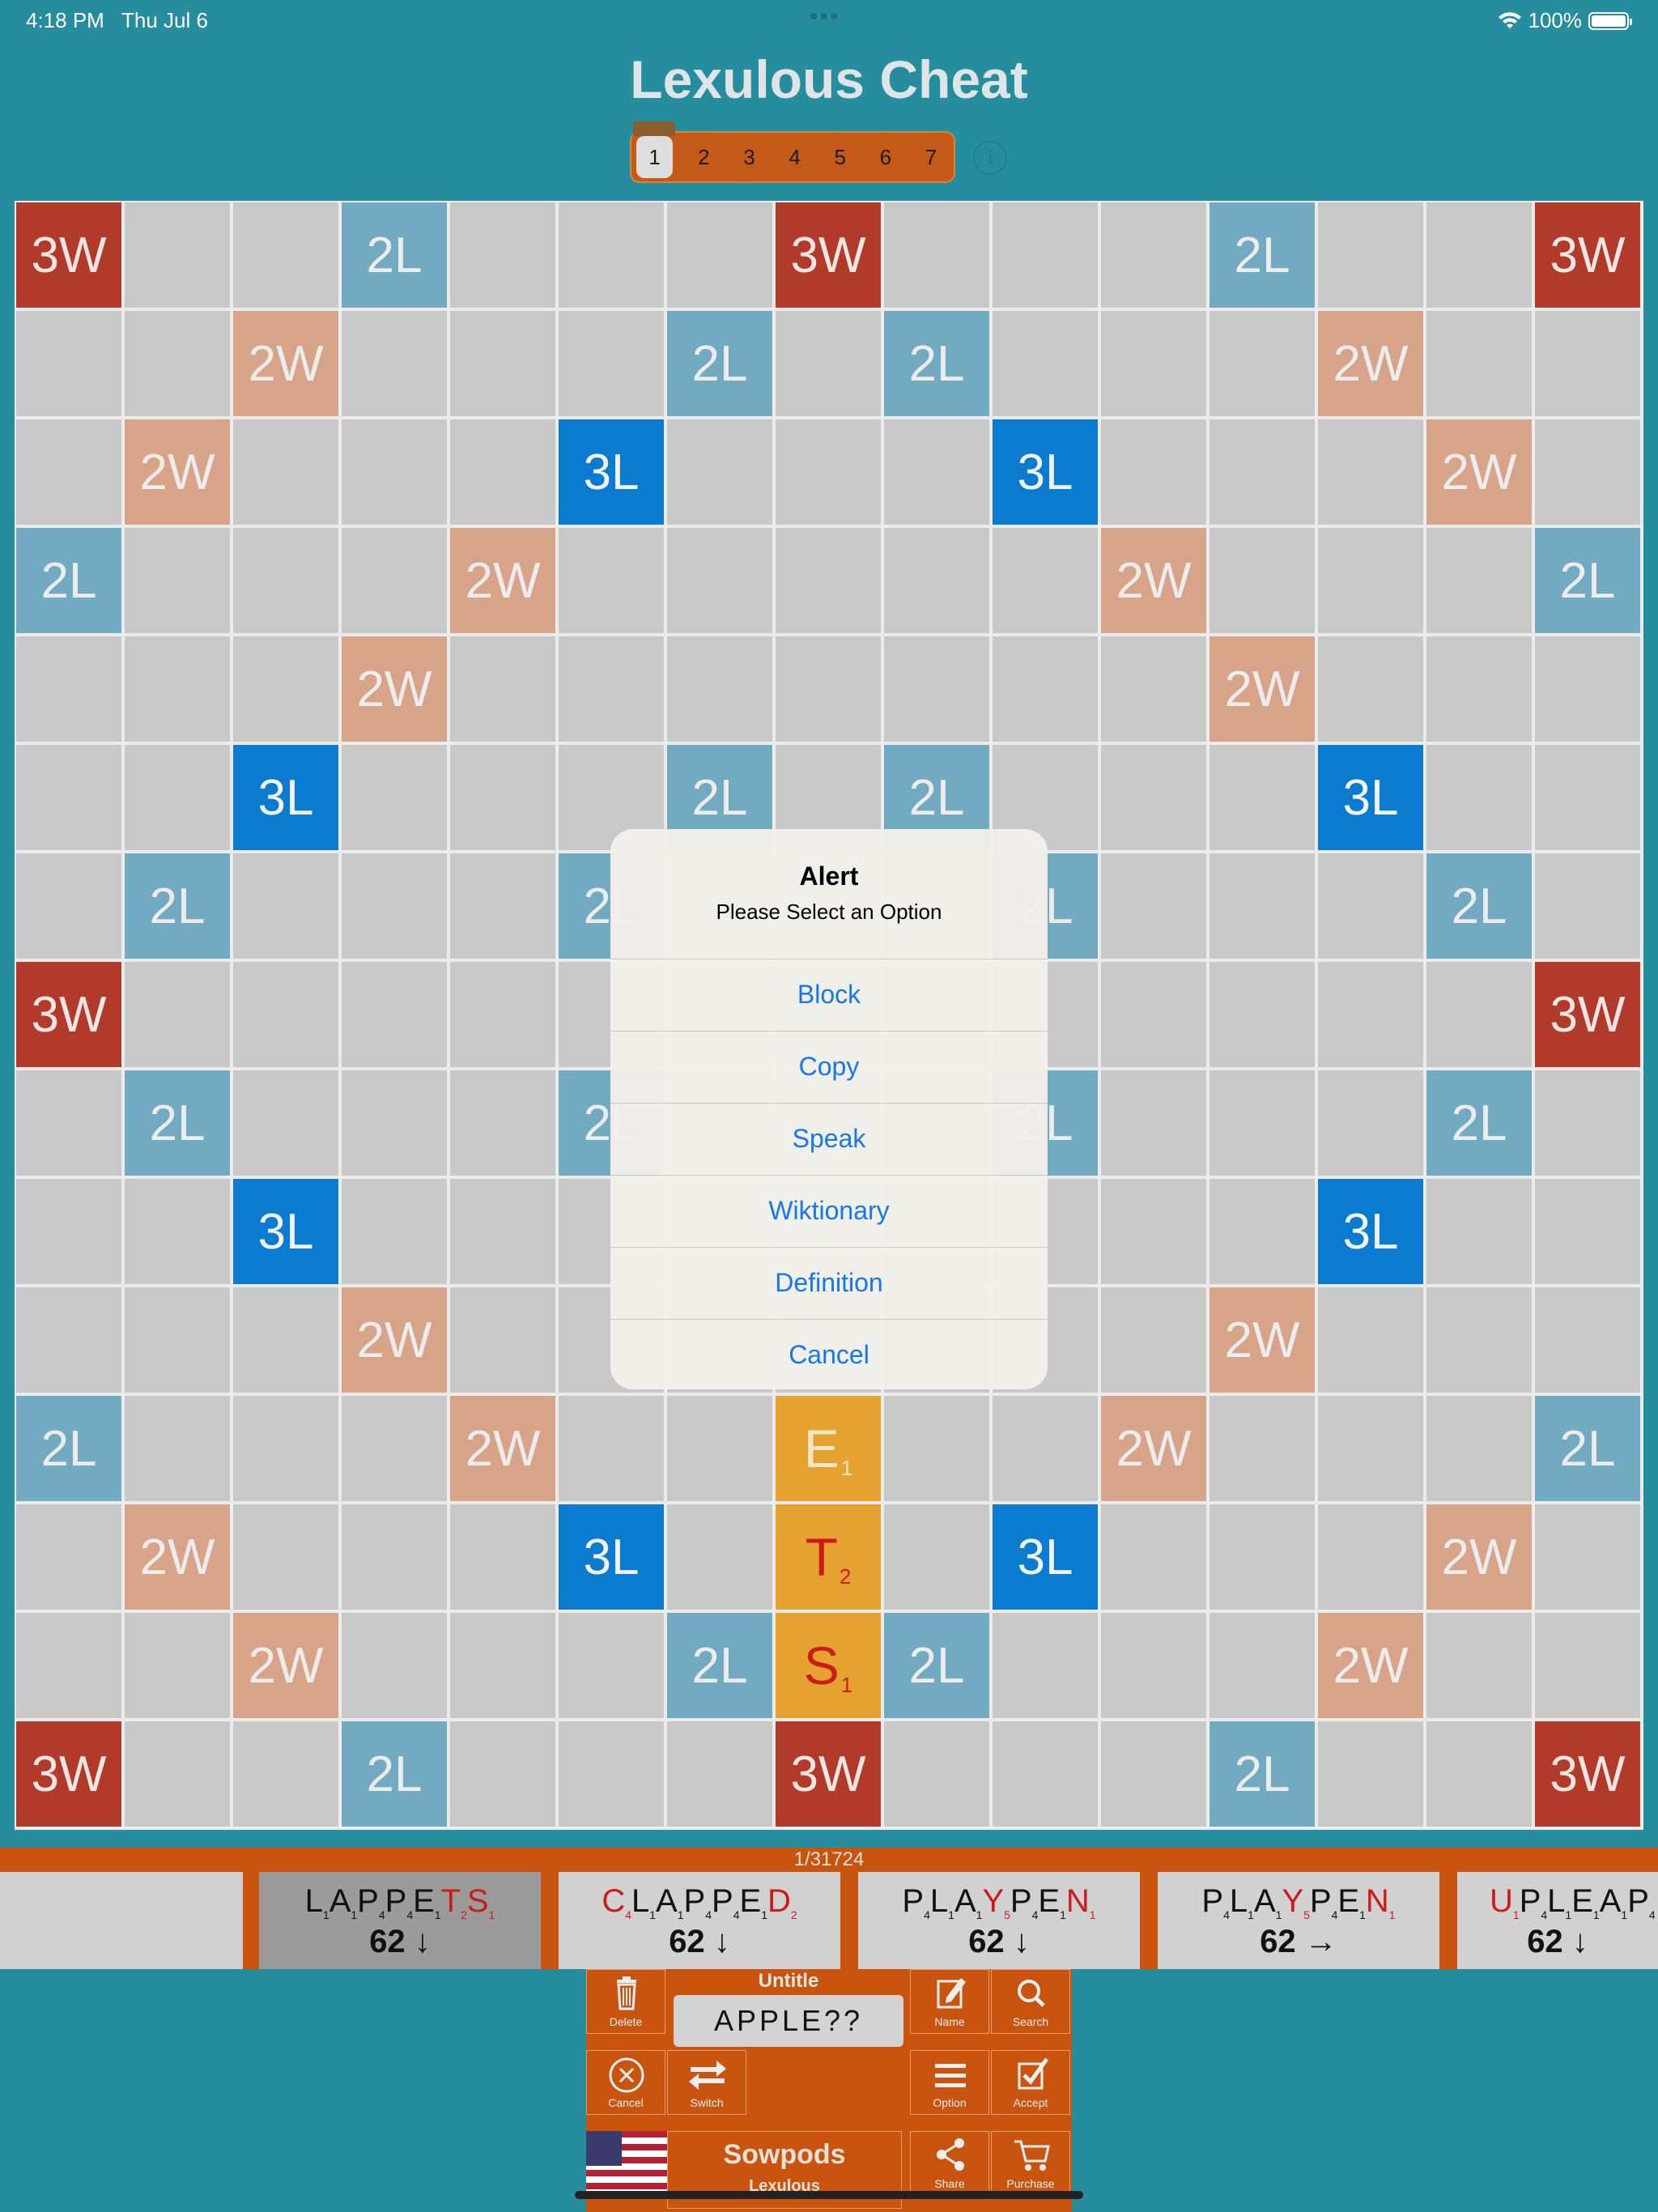 This screenshot has width=1658, height=2212. I want to click on multitasking-dots: •••, so click(825, 17).